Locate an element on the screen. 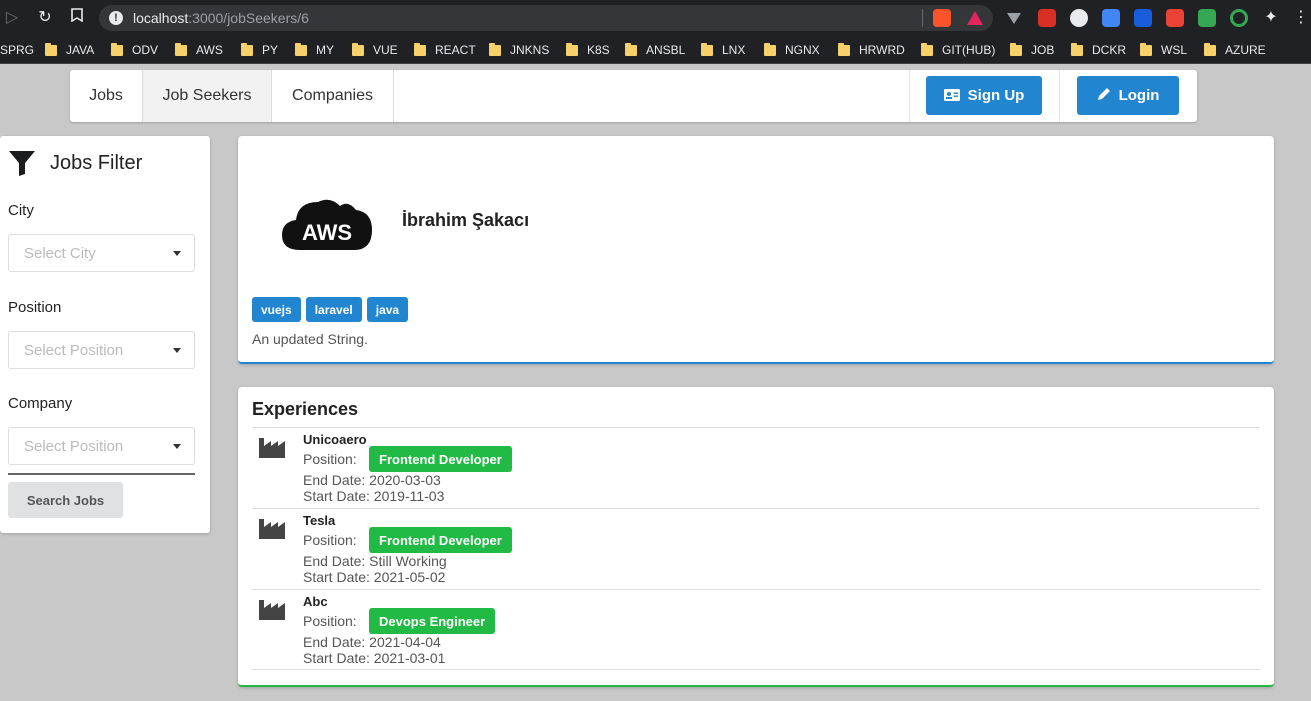  nav-jobs: Jobs is located at coordinates (106, 96).